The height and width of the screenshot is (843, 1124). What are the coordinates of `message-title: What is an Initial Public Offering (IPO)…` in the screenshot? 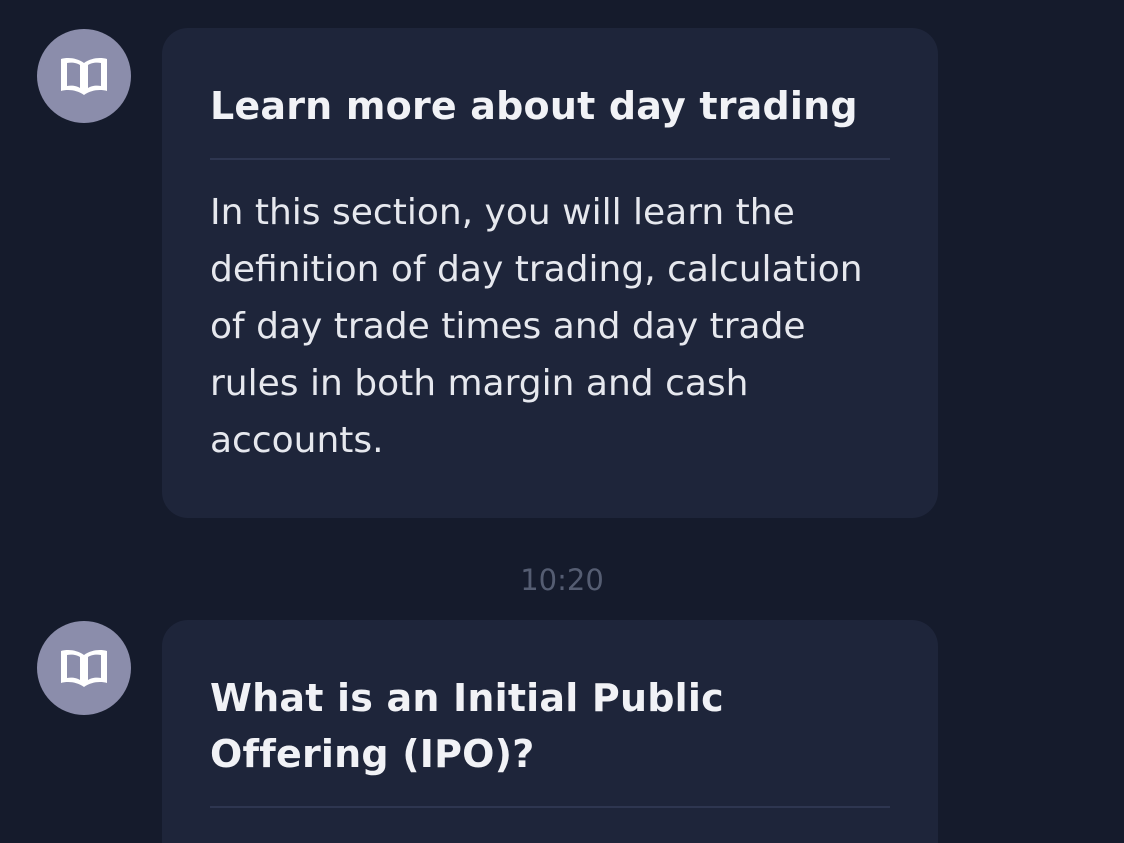 It's located at (467, 726).